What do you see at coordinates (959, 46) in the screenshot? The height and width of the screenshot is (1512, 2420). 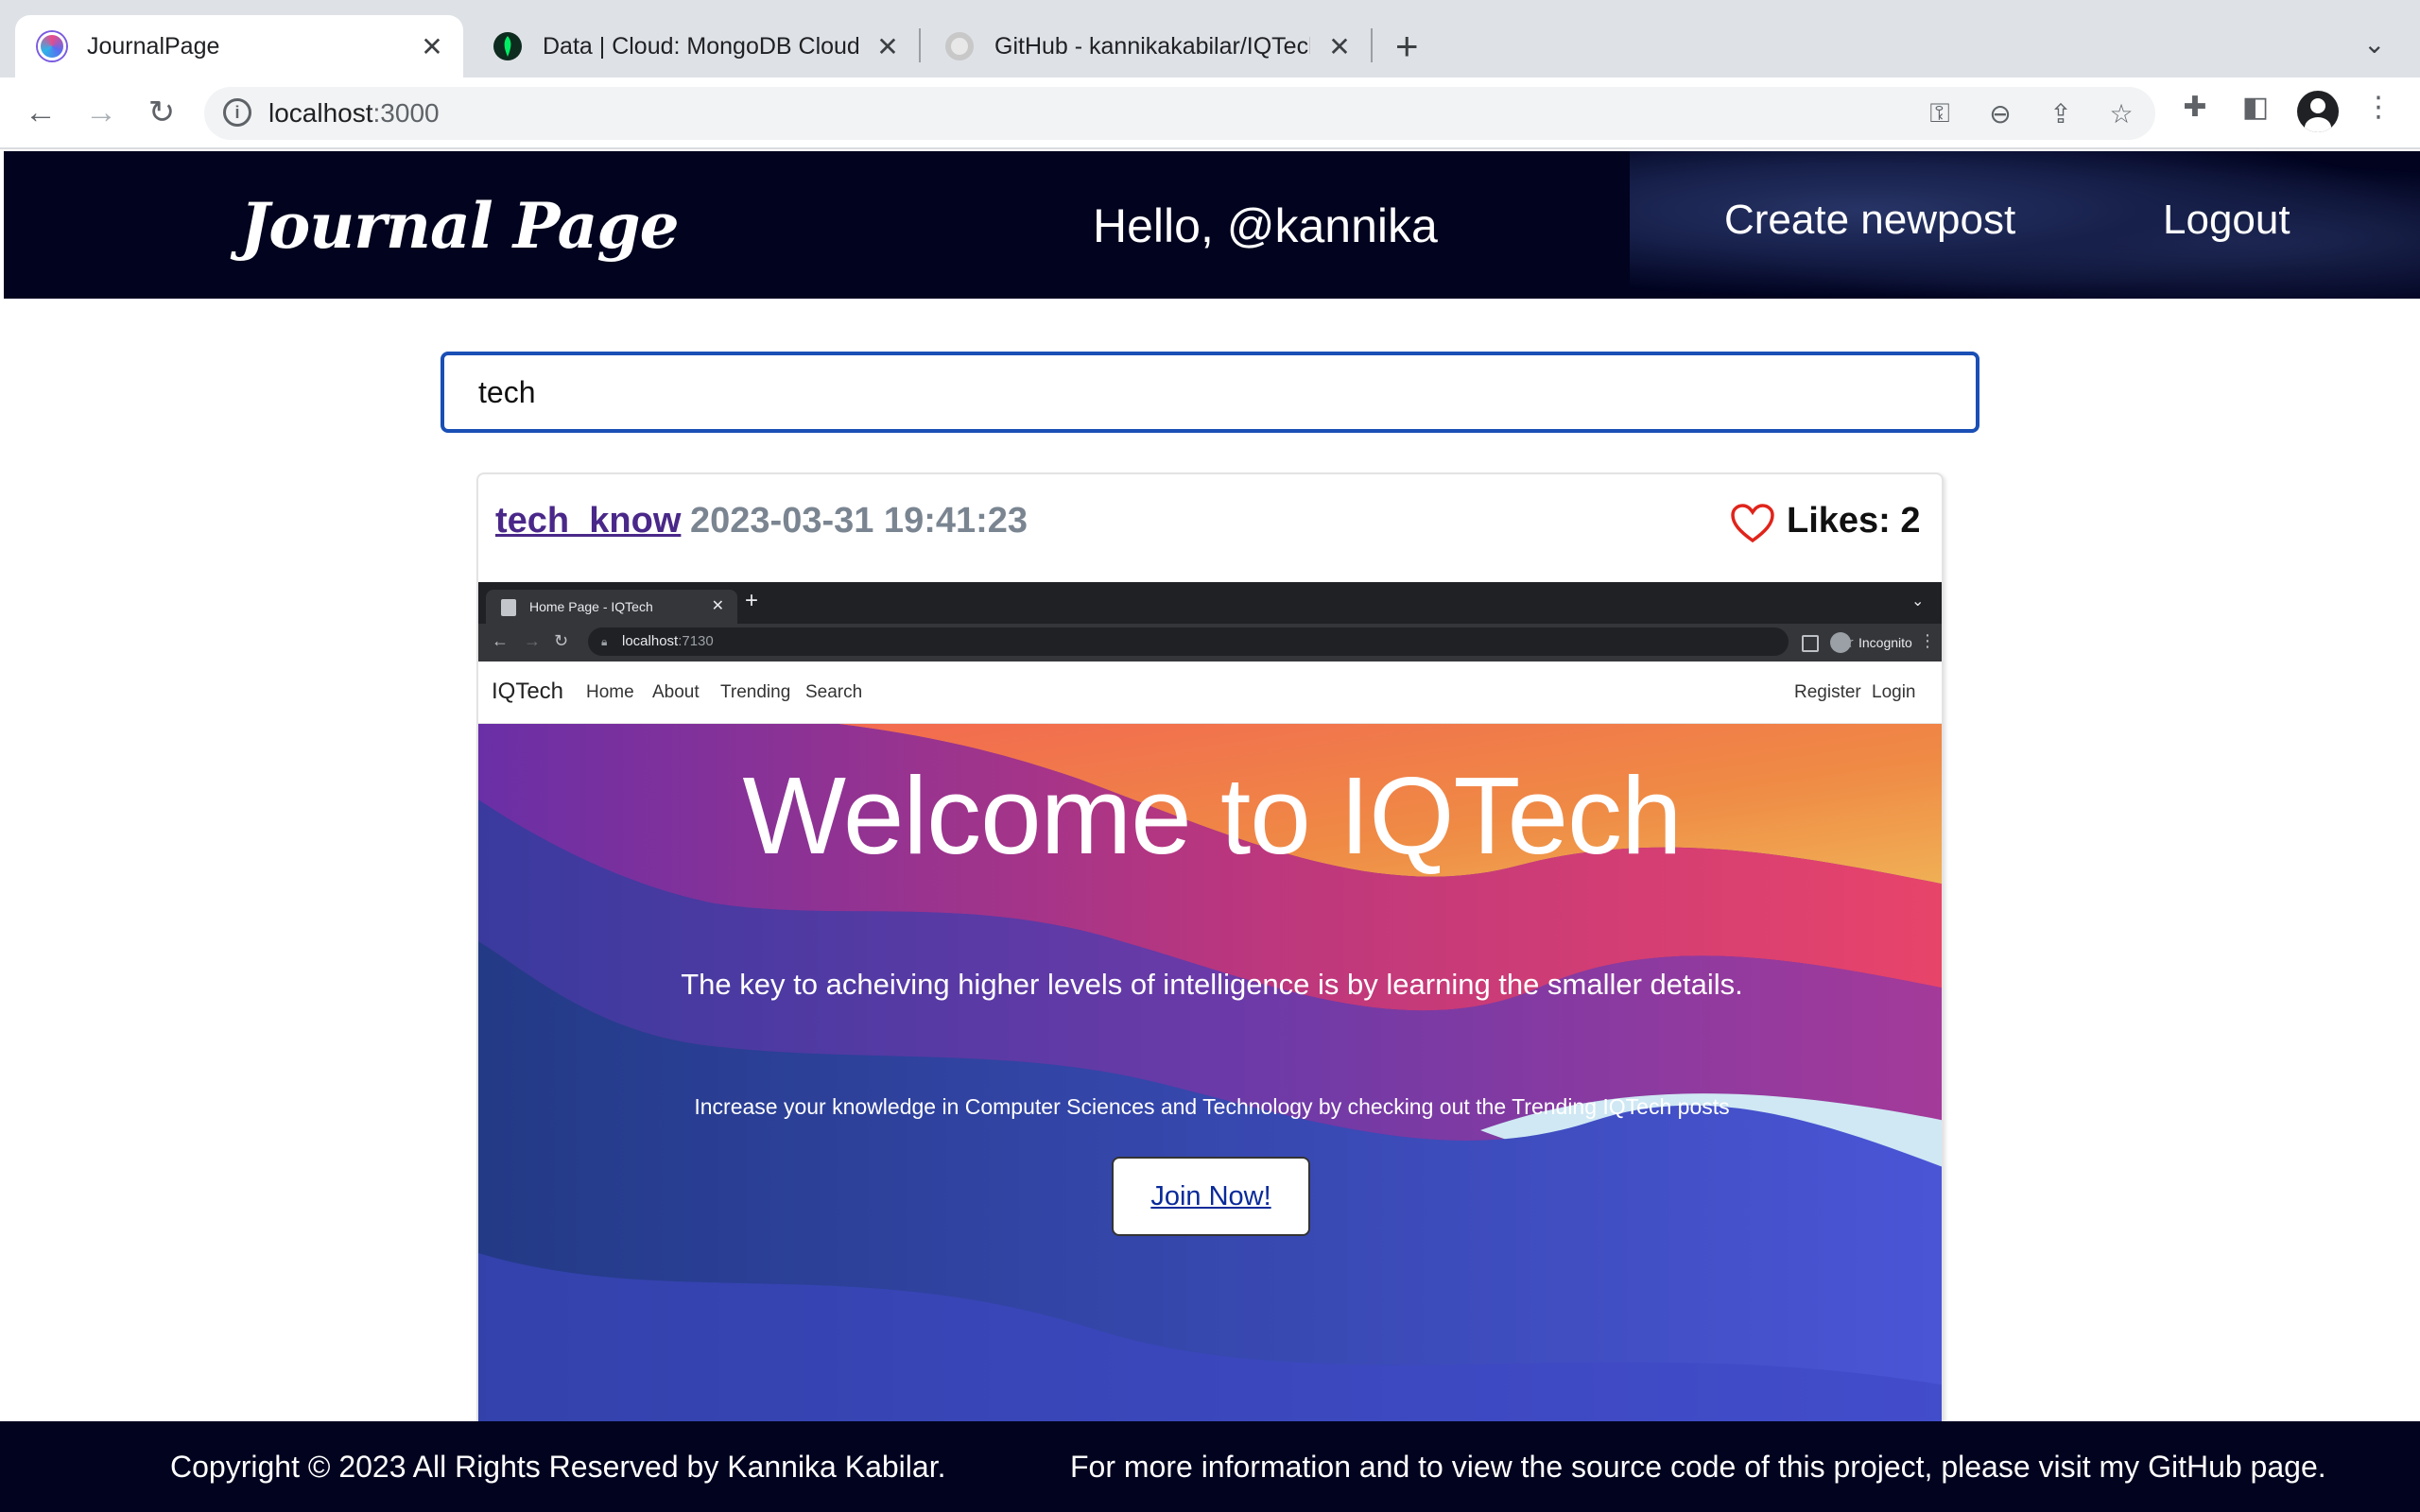 I see `github-icon` at bounding box center [959, 46].